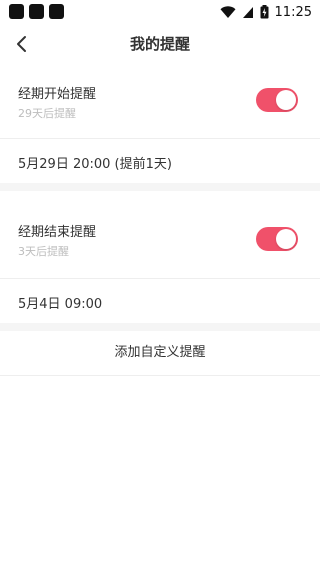  What do you see at coordinates (57, 94) in the screenshot?
I see `reminder-title: 经期开始提醒` at bounding box center [57, 94].